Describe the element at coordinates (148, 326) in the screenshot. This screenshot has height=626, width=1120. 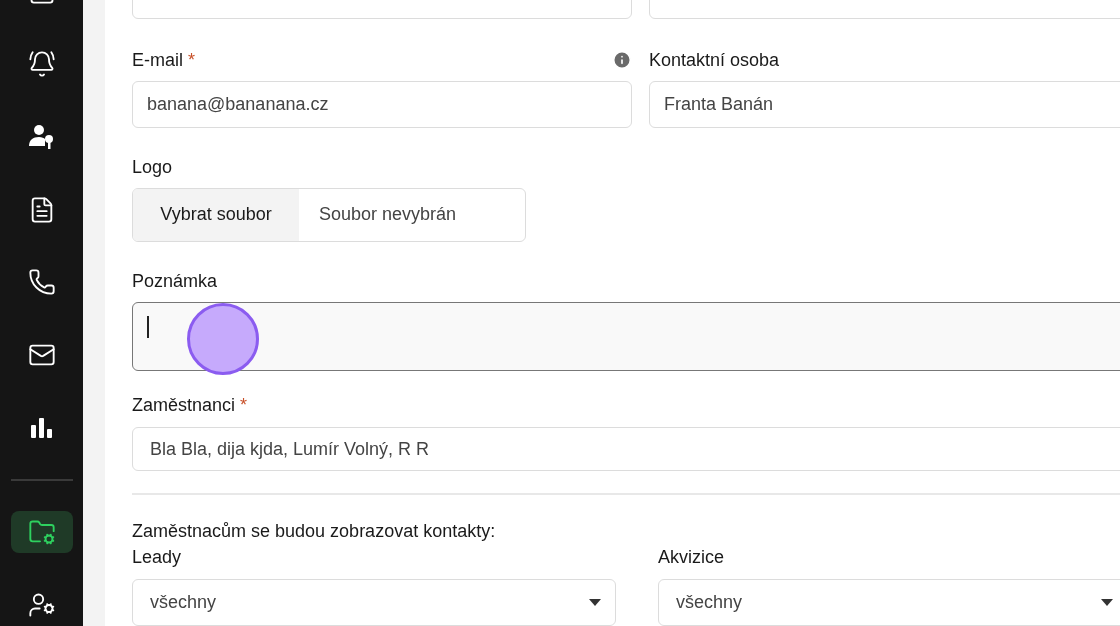
I see `text-caret` at that location.